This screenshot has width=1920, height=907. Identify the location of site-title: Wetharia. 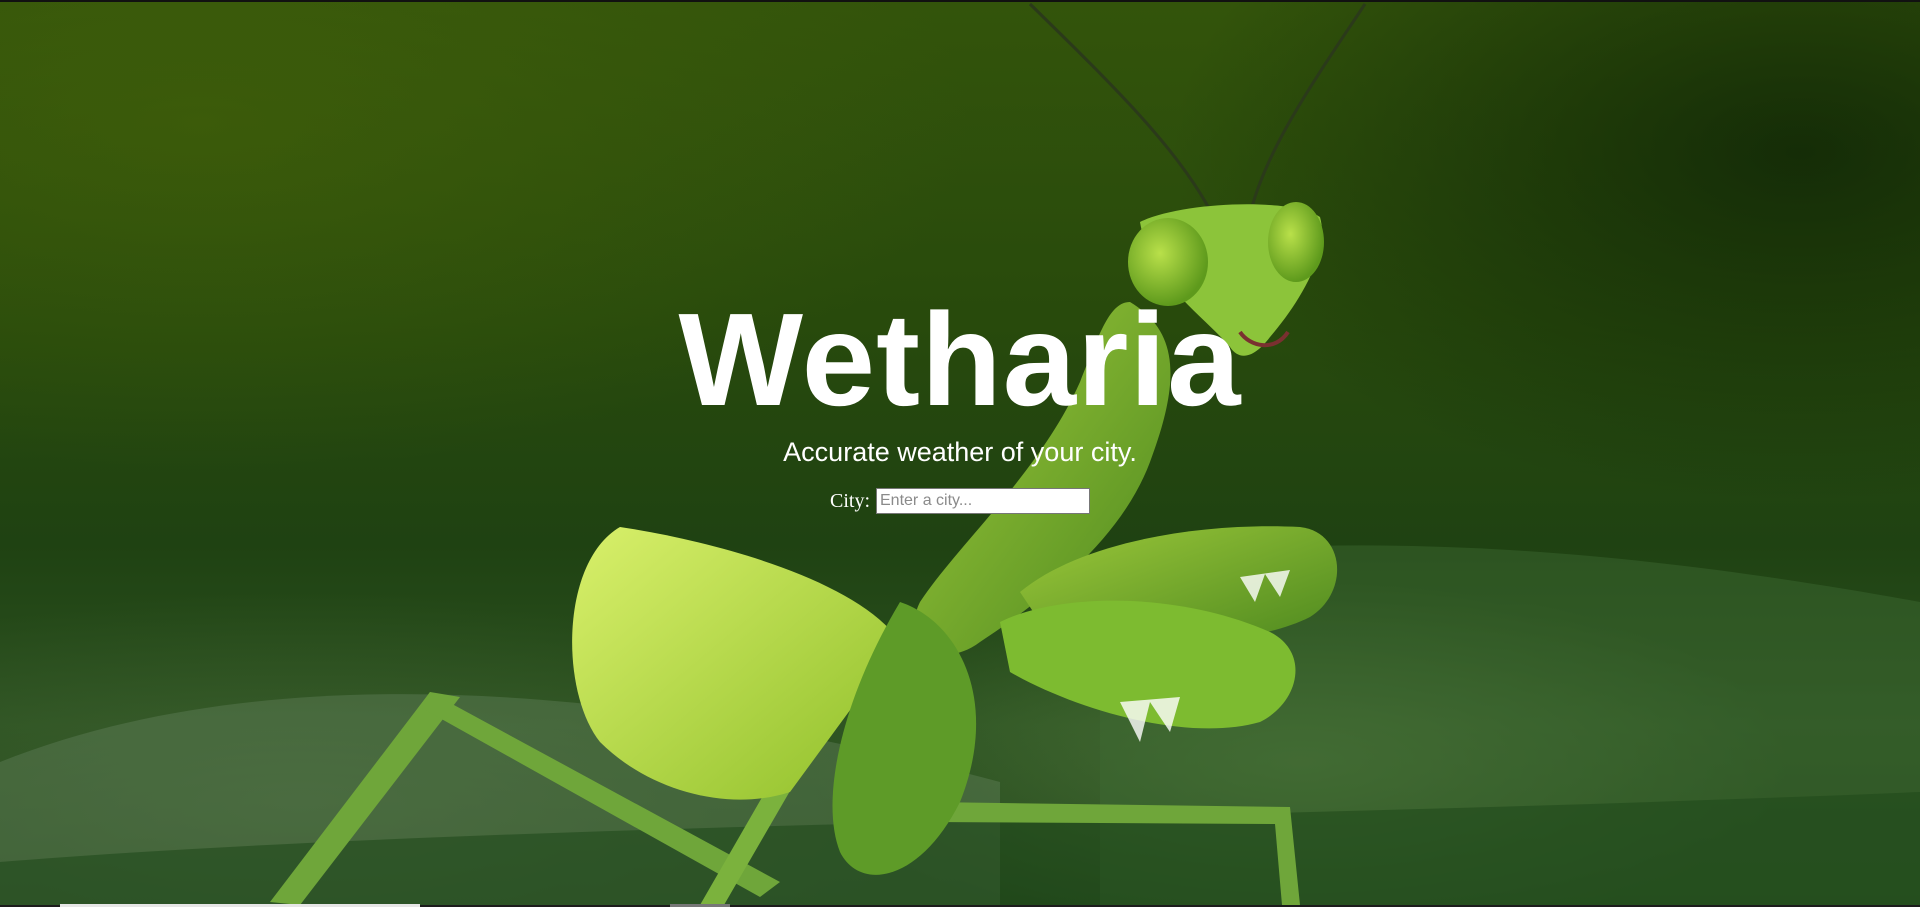
(960, 359).